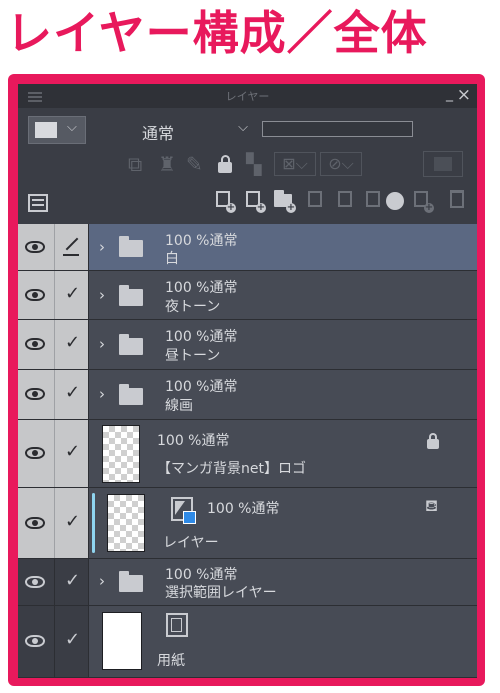 The width and height of the screenshot is (500, 693). Describe the element at coordinates (46, 130) in the screenshot. I see `layer-color-swatch` at that location.